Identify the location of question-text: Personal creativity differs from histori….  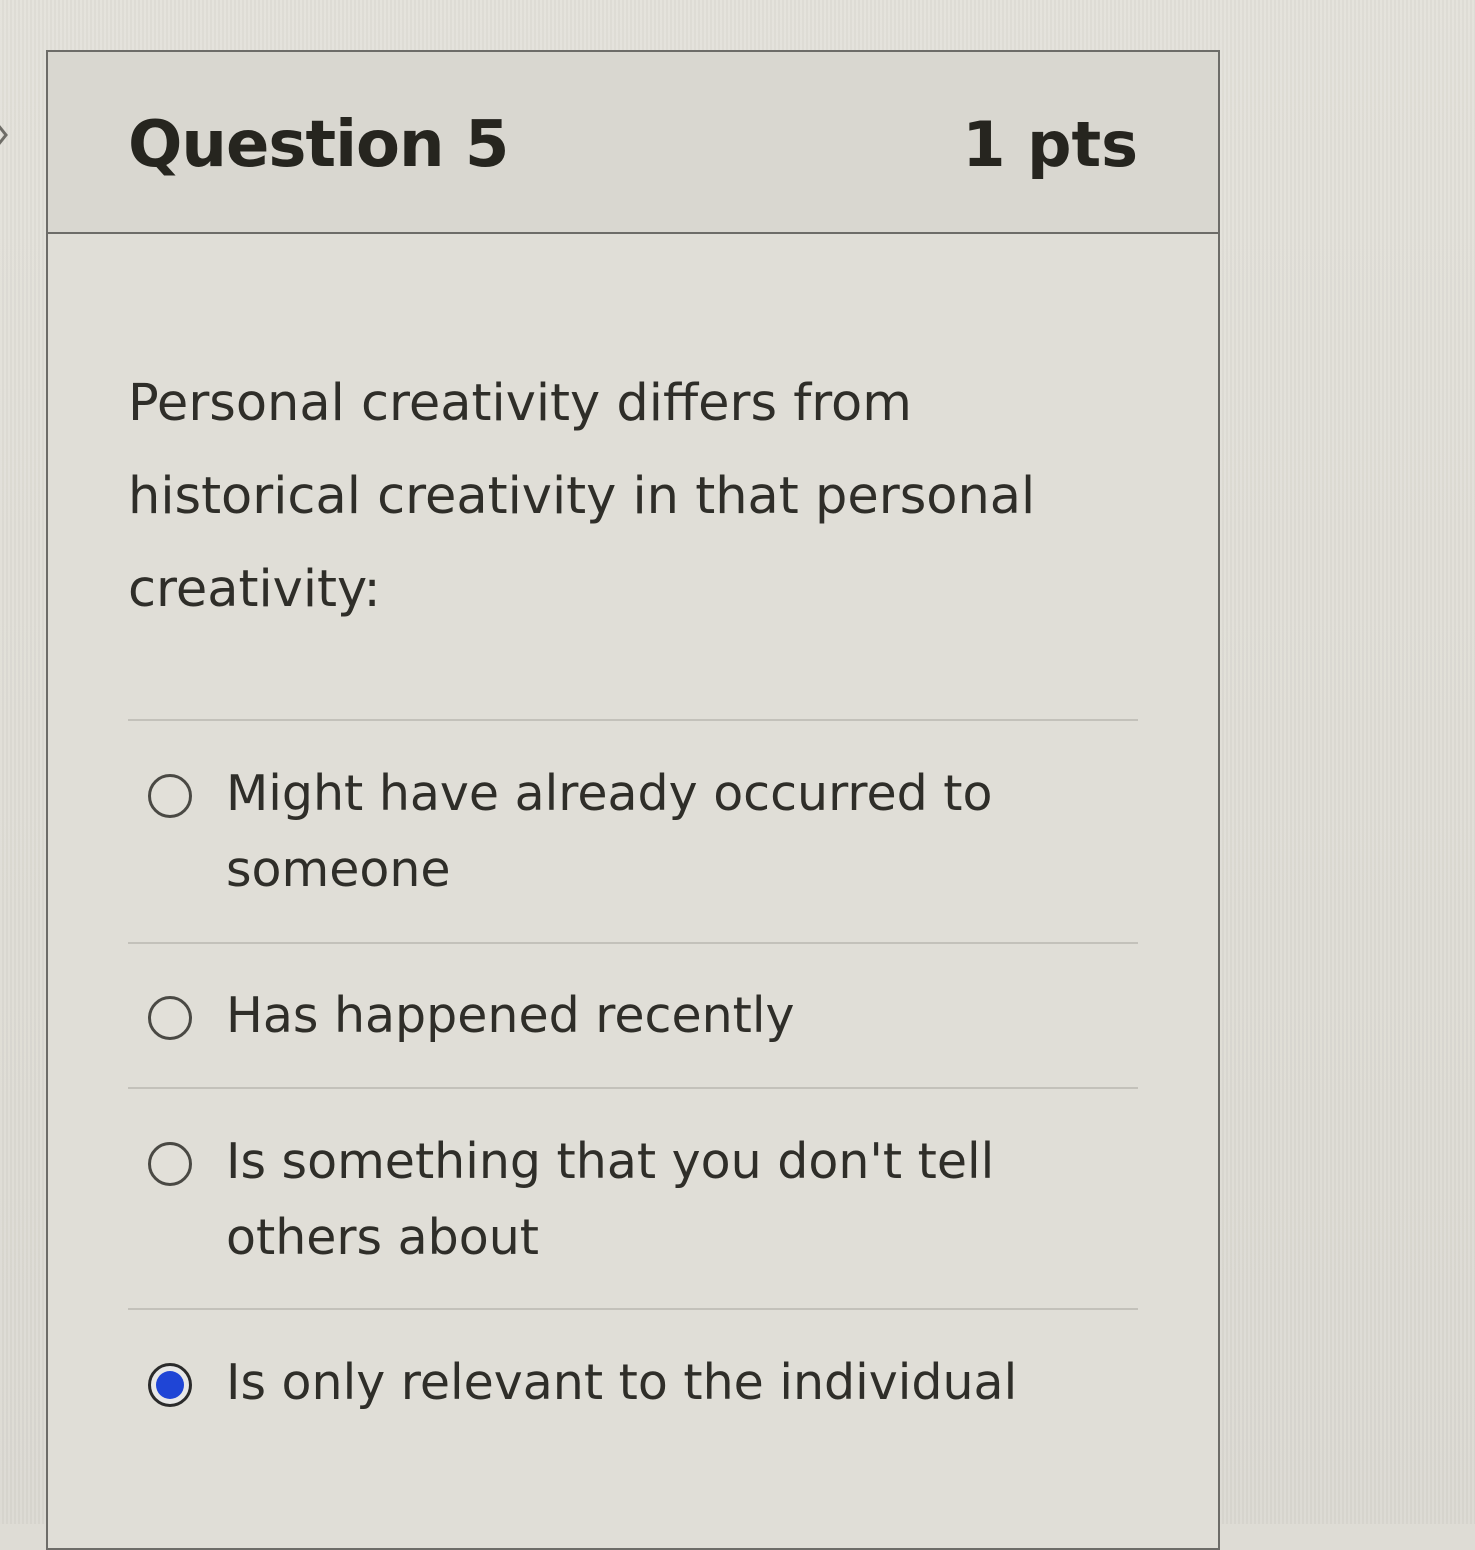
(582, 496).